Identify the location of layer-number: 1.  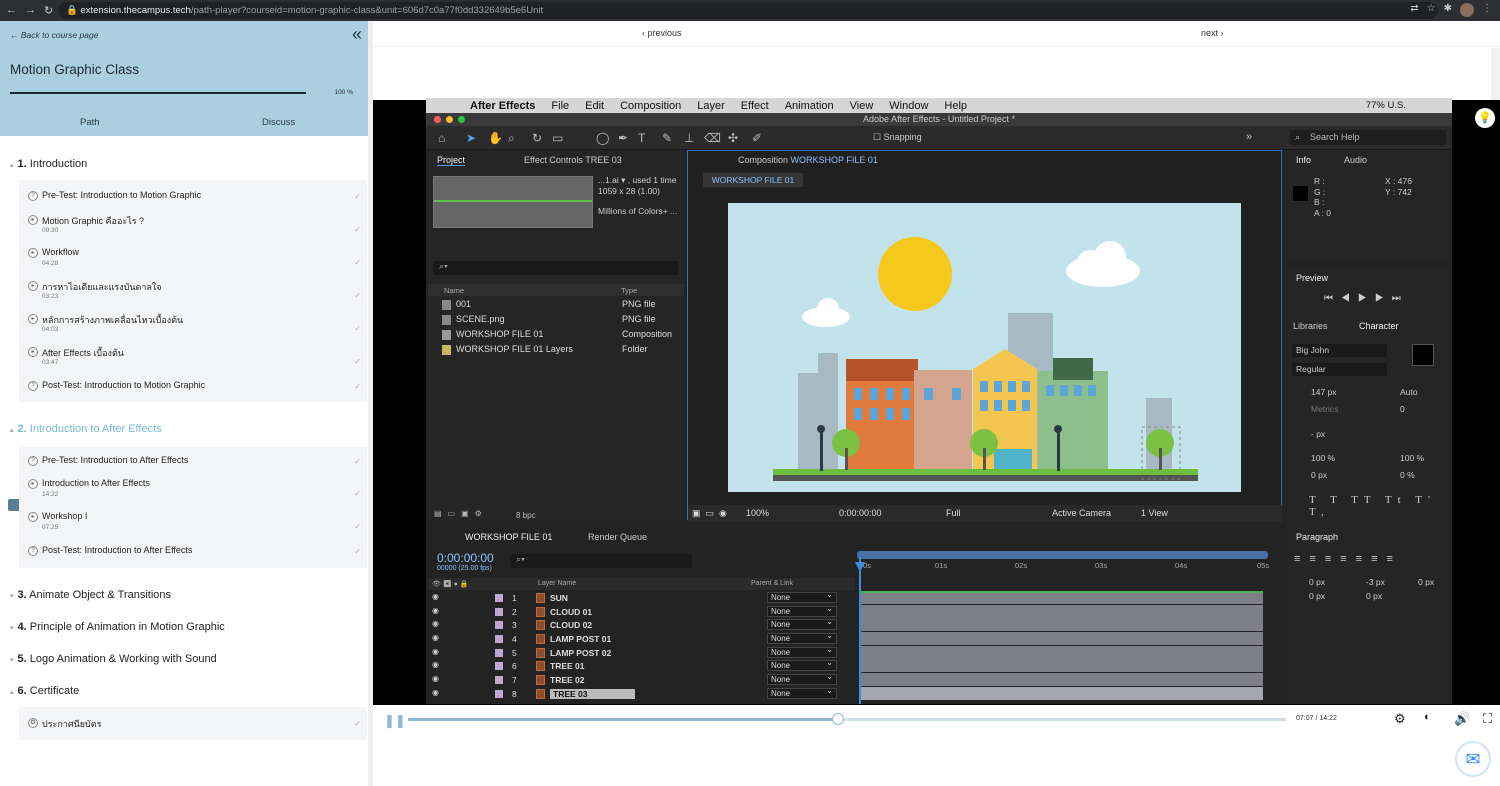
(514, 598).